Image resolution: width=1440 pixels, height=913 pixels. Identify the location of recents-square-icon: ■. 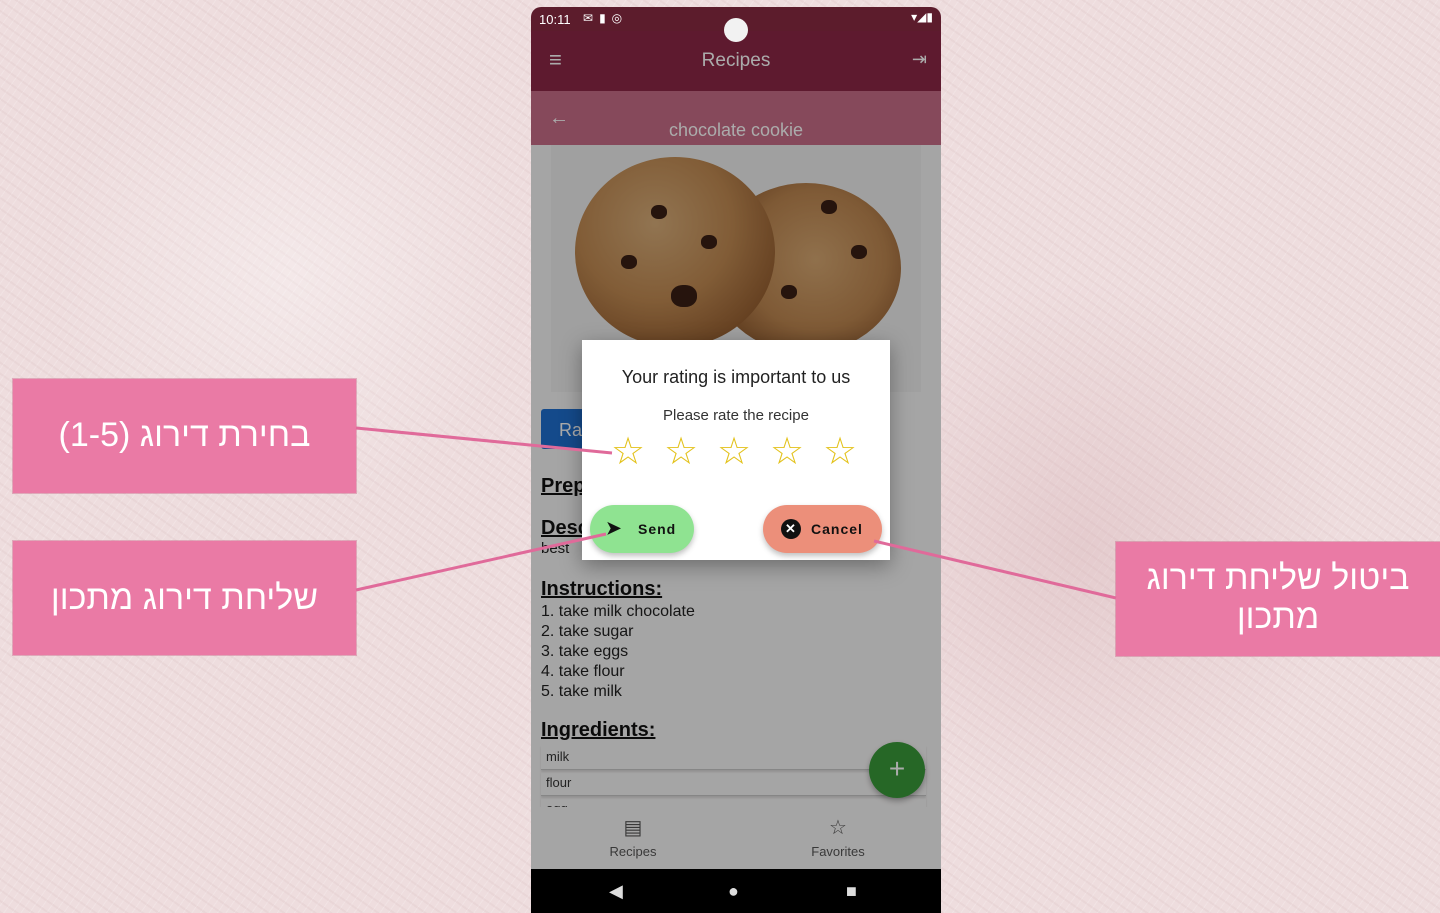
(851, 891).